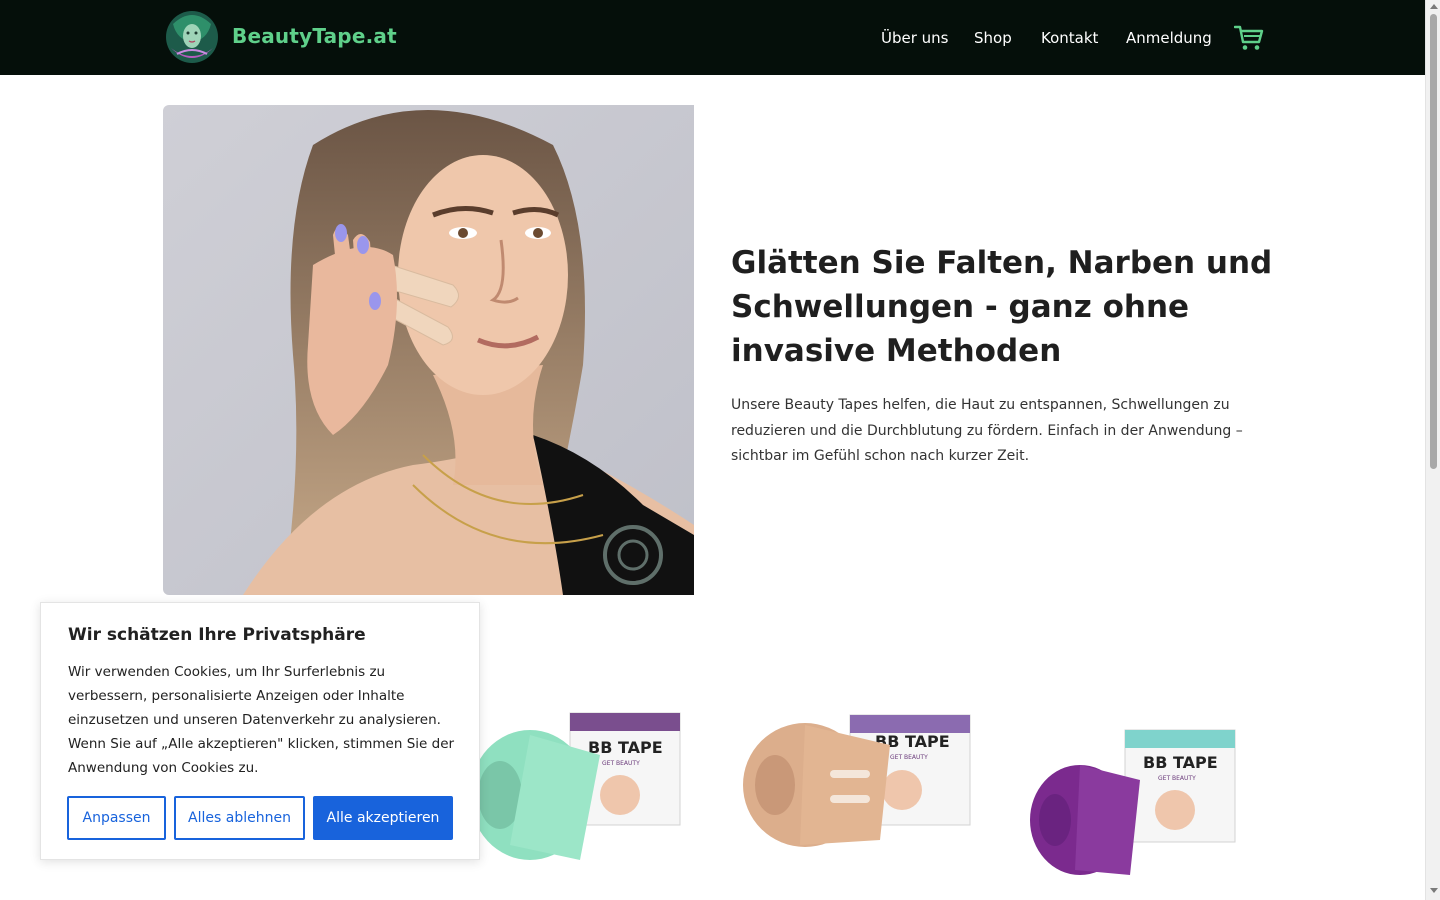  What do you see at coordinates (239, 818) in the screenshot?
I see `reject-all-button: Alles ablehnen` at bounding box center [239, 818].